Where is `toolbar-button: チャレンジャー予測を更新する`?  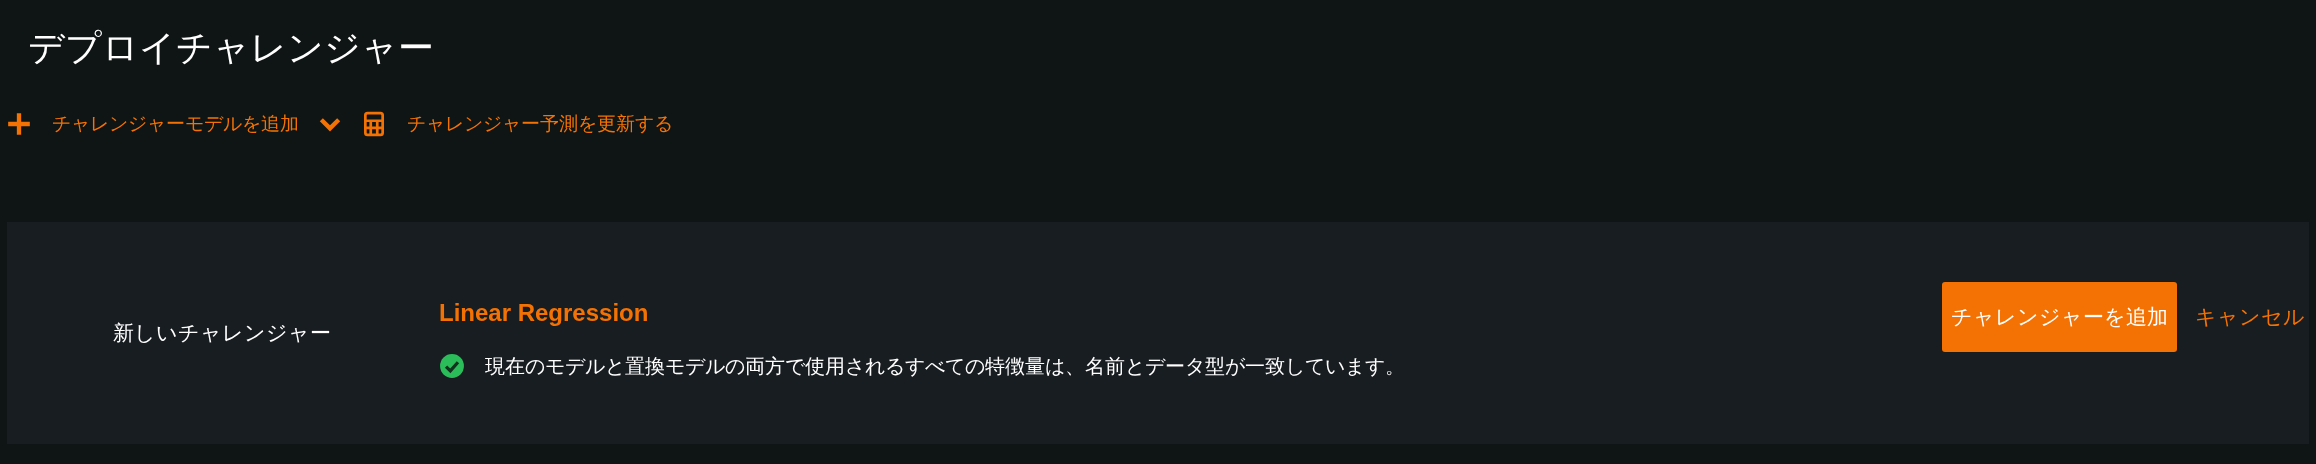 toolbar-button: チャレンジャー予測を更新する is located at coordinates (517, 124).